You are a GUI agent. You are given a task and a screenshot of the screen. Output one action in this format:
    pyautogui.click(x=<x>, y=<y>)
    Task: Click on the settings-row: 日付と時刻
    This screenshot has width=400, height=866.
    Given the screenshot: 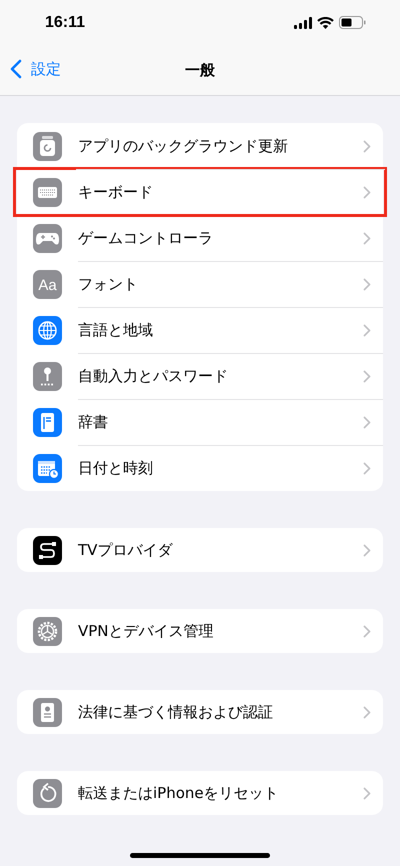 What is the action you would take?
    pyautogui.click(x=200, y=468)
    